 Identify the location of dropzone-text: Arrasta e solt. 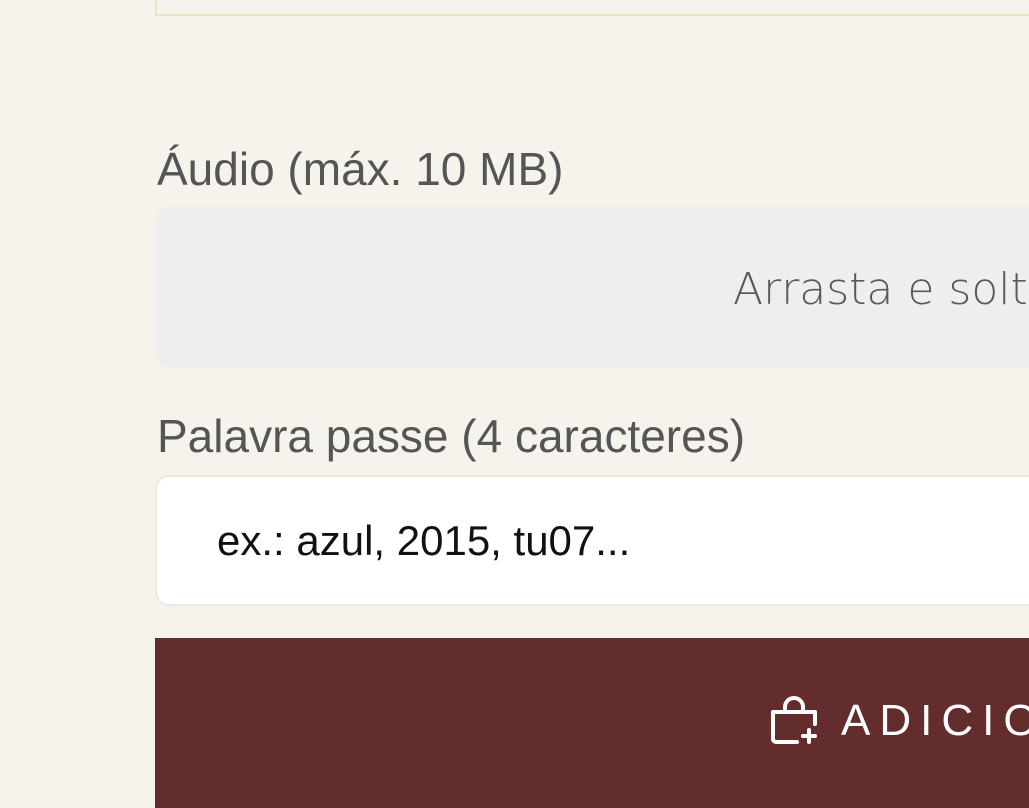
(880, 289).